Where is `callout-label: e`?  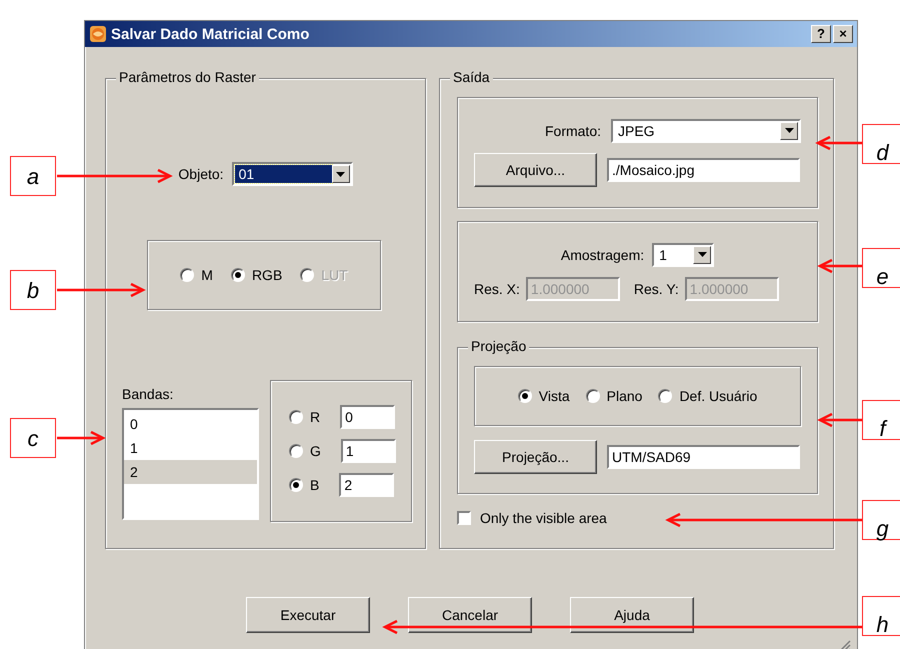 callout-label: e is located at coordinates (881, 268).